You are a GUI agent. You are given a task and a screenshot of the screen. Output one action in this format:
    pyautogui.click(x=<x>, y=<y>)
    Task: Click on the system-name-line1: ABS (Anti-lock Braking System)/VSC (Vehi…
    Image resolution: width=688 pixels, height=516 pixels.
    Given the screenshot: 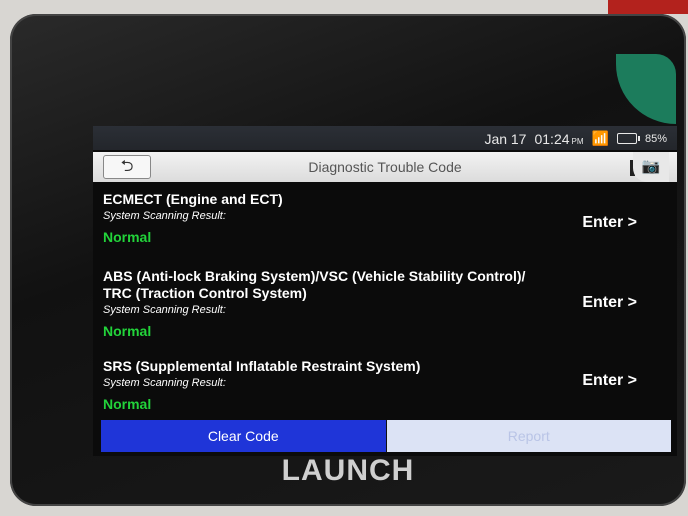 What is the action you would take?
    pyautogui.click(x=314, y=276)
    